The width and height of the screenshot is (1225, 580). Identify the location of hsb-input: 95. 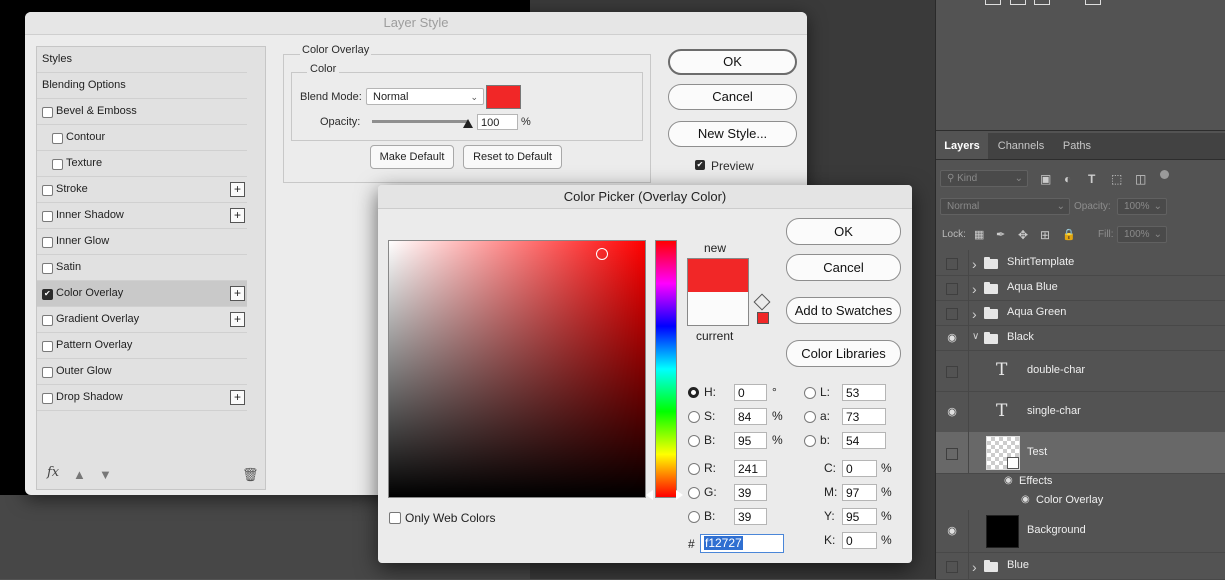
(750, 440).